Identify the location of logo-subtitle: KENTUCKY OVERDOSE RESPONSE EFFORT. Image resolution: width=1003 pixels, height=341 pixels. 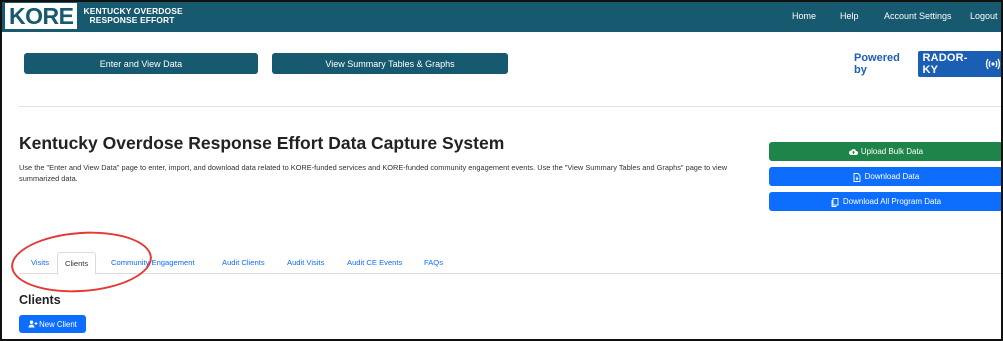
(132, 16).